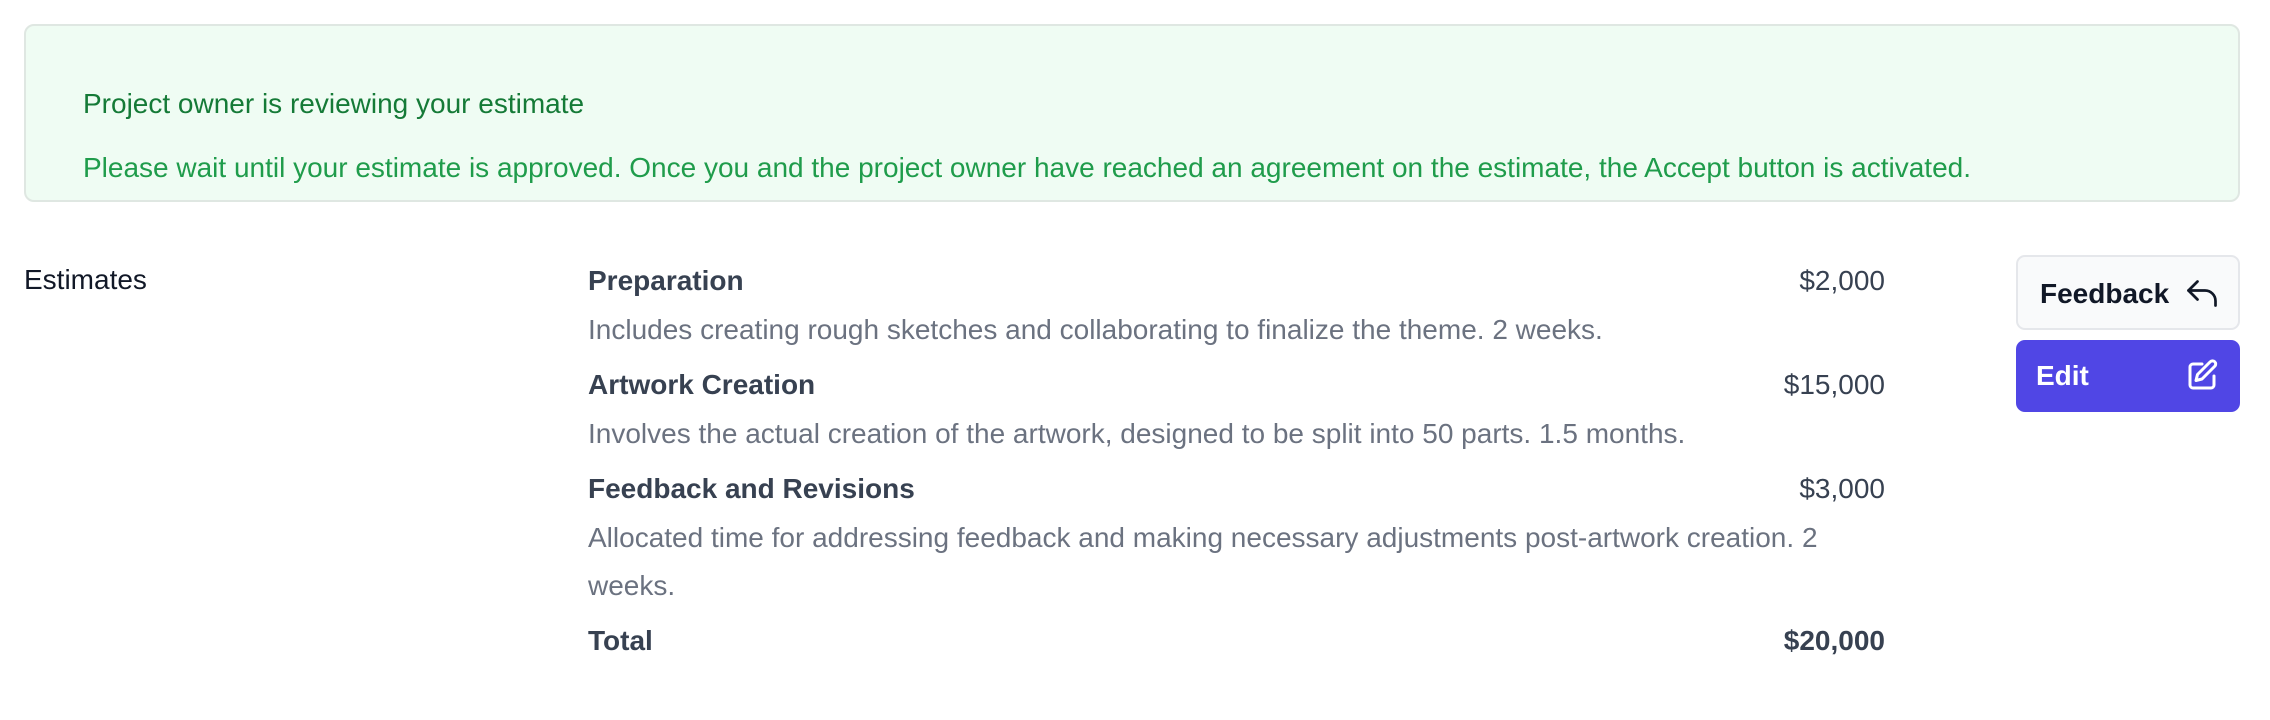  What do you see at coordinates (334, 103) in the screenshot?
I see `alert-title: Project owner is reviewing your estimate` at bounding box center [334, 103].